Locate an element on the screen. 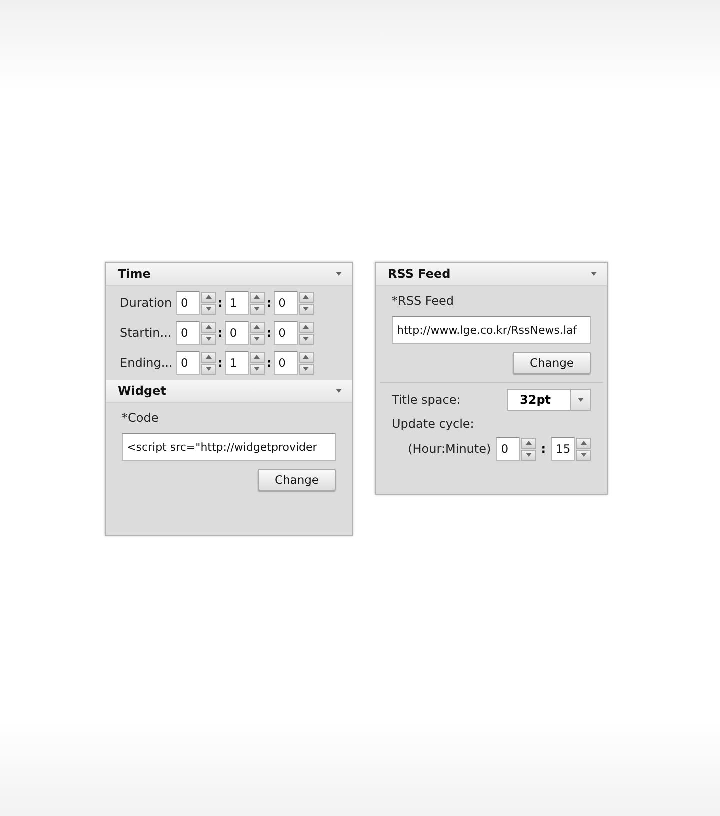 This screenshot has height=816, width=720. input-field: <script src="http://widgetprovider is located at coordinates (229, 447).